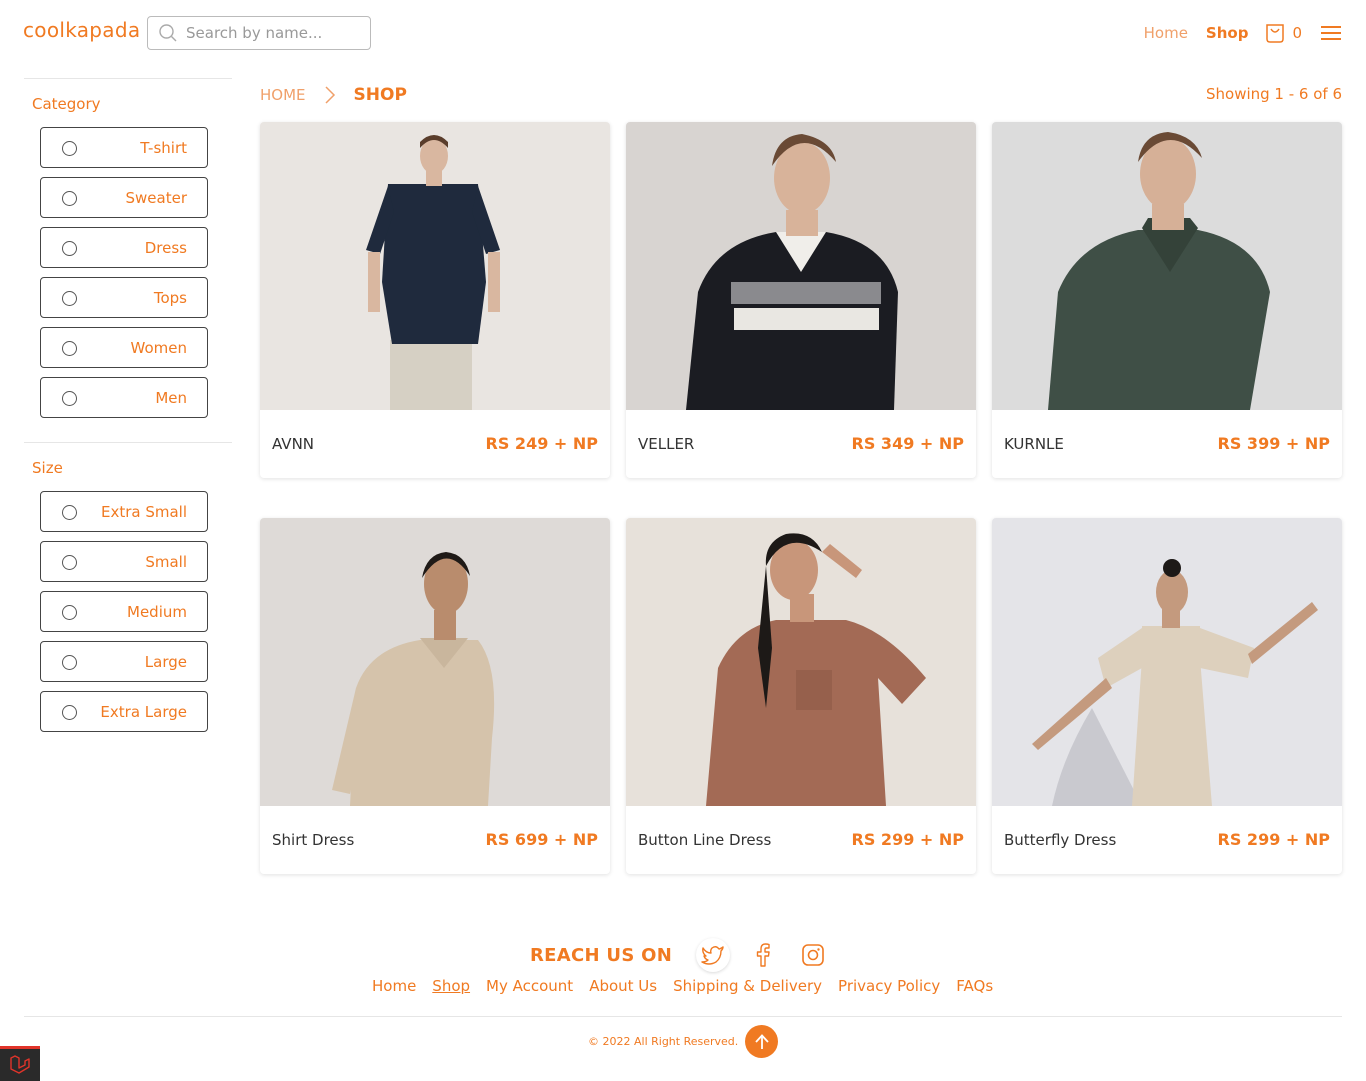  I want to click on category-option-dress: Dress, so click(124, 247).